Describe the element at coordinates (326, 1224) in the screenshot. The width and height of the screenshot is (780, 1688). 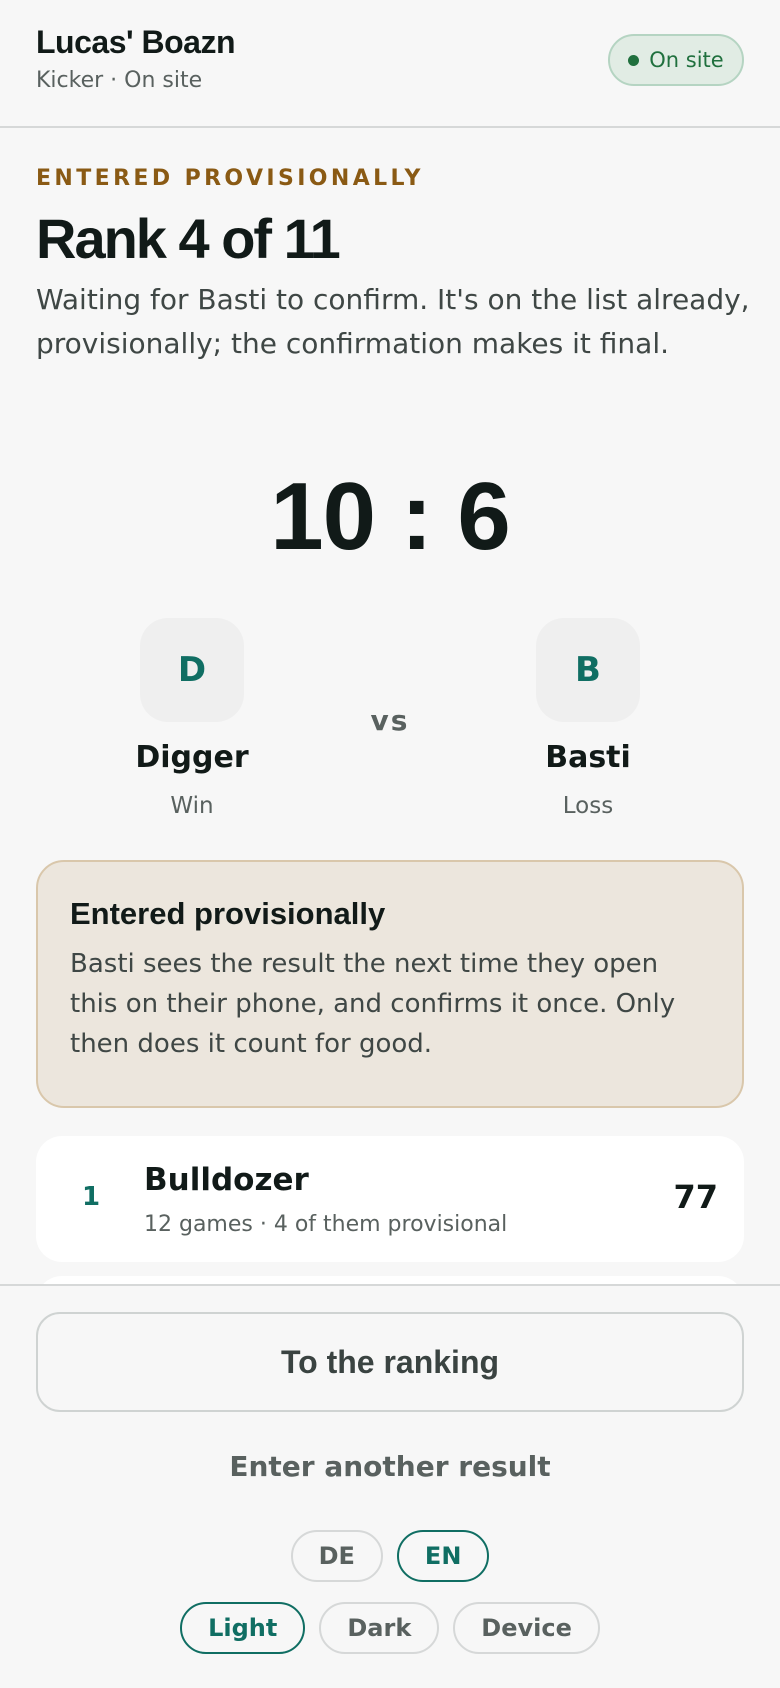
I see `ranking-meta: 12 games · 4 of them provisional` at that location.